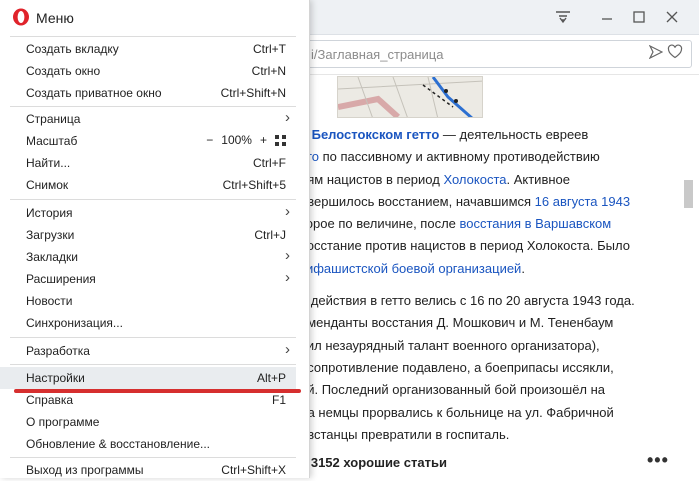 This screenshot has width=699, height=481. Describe the element at coordinates (688, 194) in the screenshot. I see `scrollbar-thumb` at that location.